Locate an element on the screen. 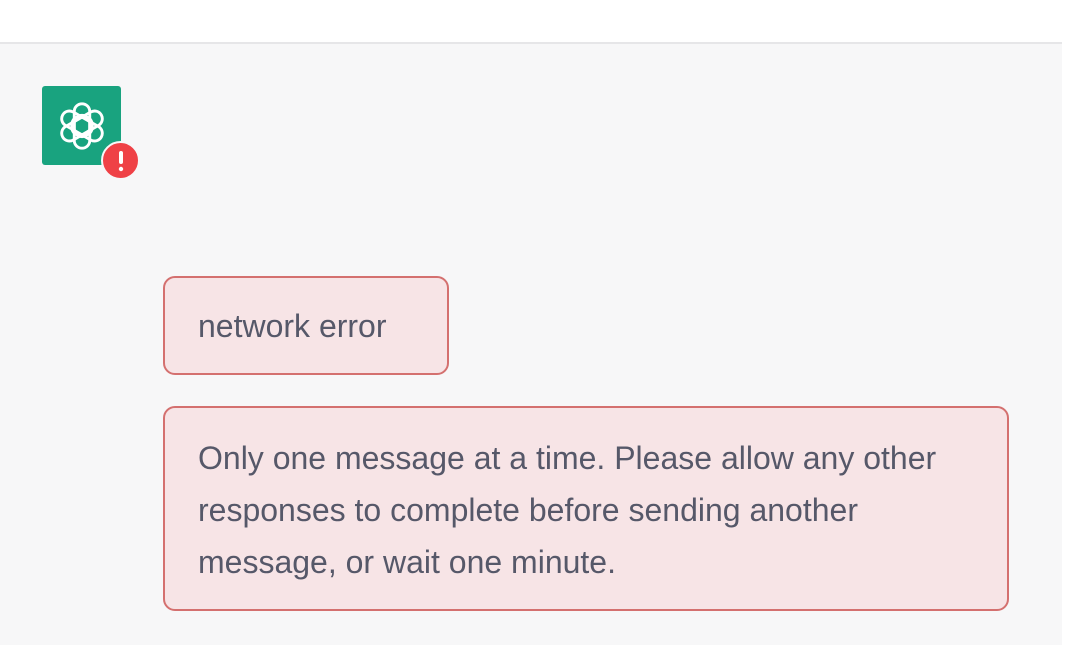  error-badge is located at coordinates (120, 160).